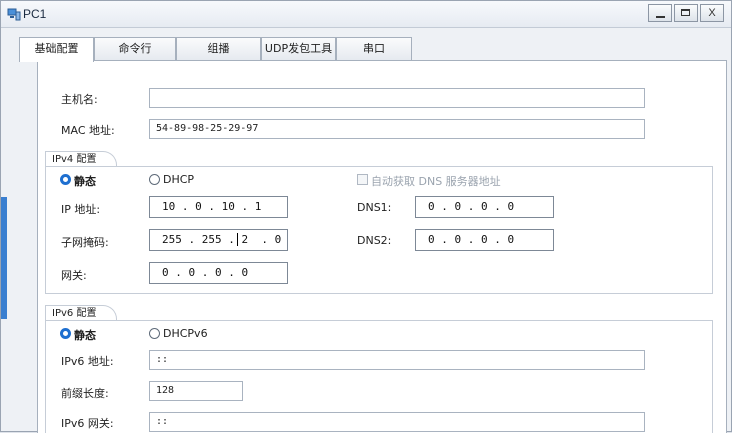 The width and height of the screenshot is (732, 433). What do you see at coordinates (484, 207) in the screenshot?
I see `dns1-field: 0 . 0 . 0 . 0` at bounding box center [484, 207].